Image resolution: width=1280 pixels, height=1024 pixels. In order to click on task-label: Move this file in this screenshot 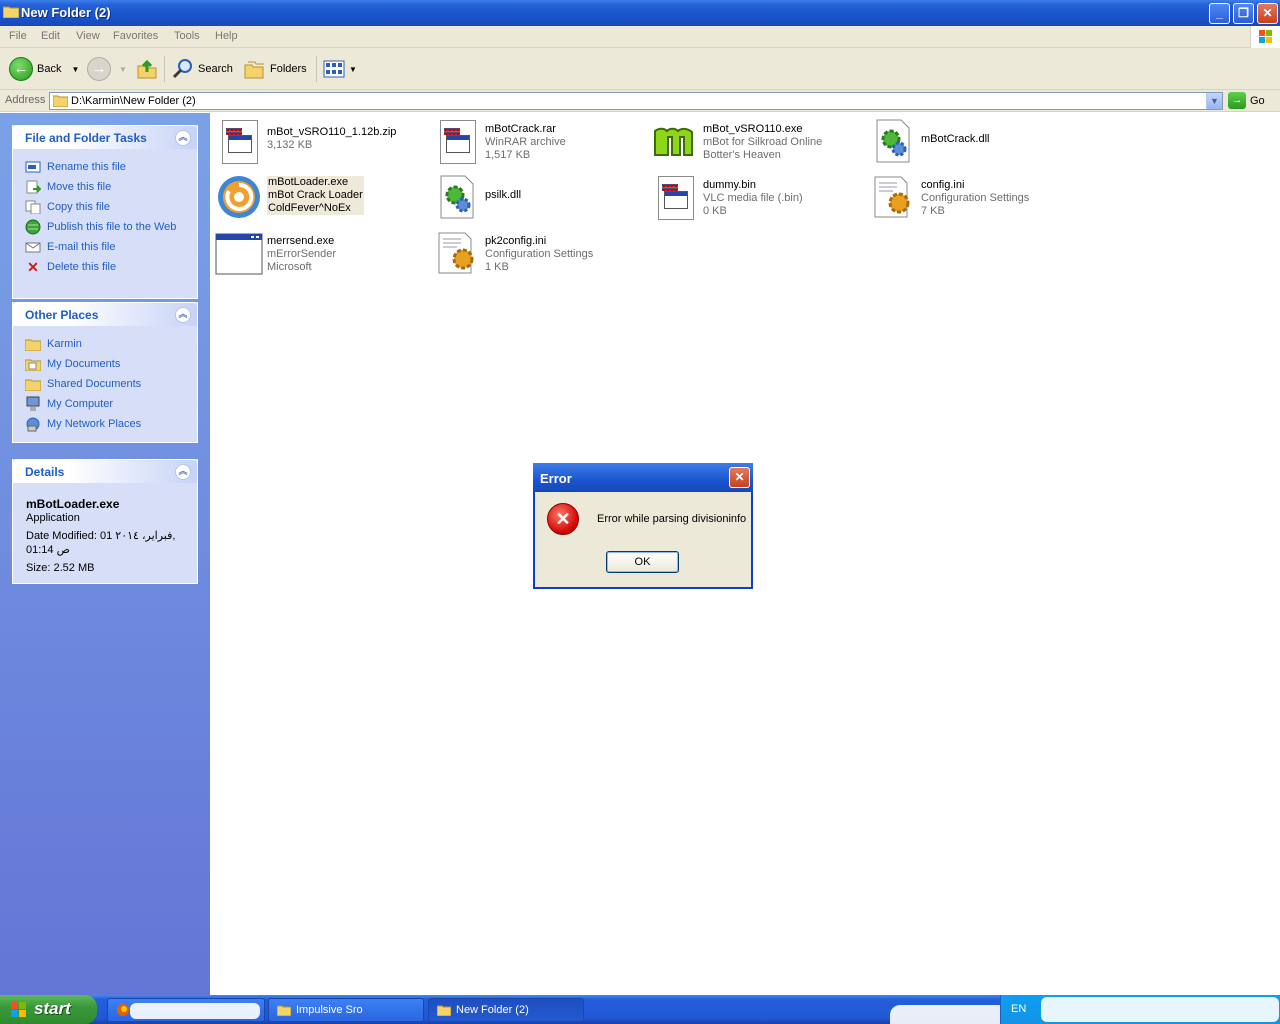, I will do `click(79, 187)`.